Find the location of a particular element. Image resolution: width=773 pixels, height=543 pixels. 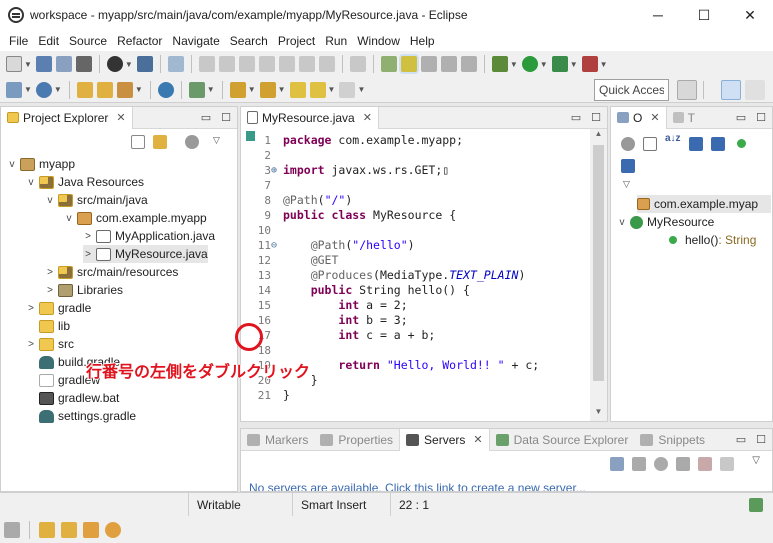

magic-wand-icon is located at coordinates (91, 529).